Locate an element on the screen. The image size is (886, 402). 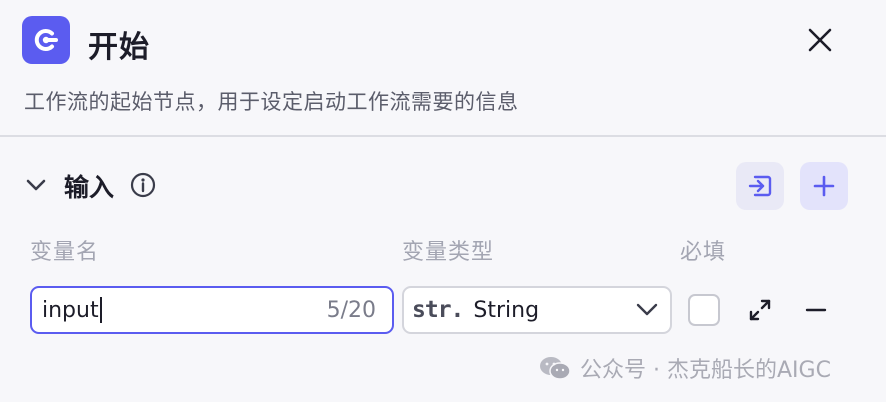
remove-variable-button is located at coordinates (816, 310).